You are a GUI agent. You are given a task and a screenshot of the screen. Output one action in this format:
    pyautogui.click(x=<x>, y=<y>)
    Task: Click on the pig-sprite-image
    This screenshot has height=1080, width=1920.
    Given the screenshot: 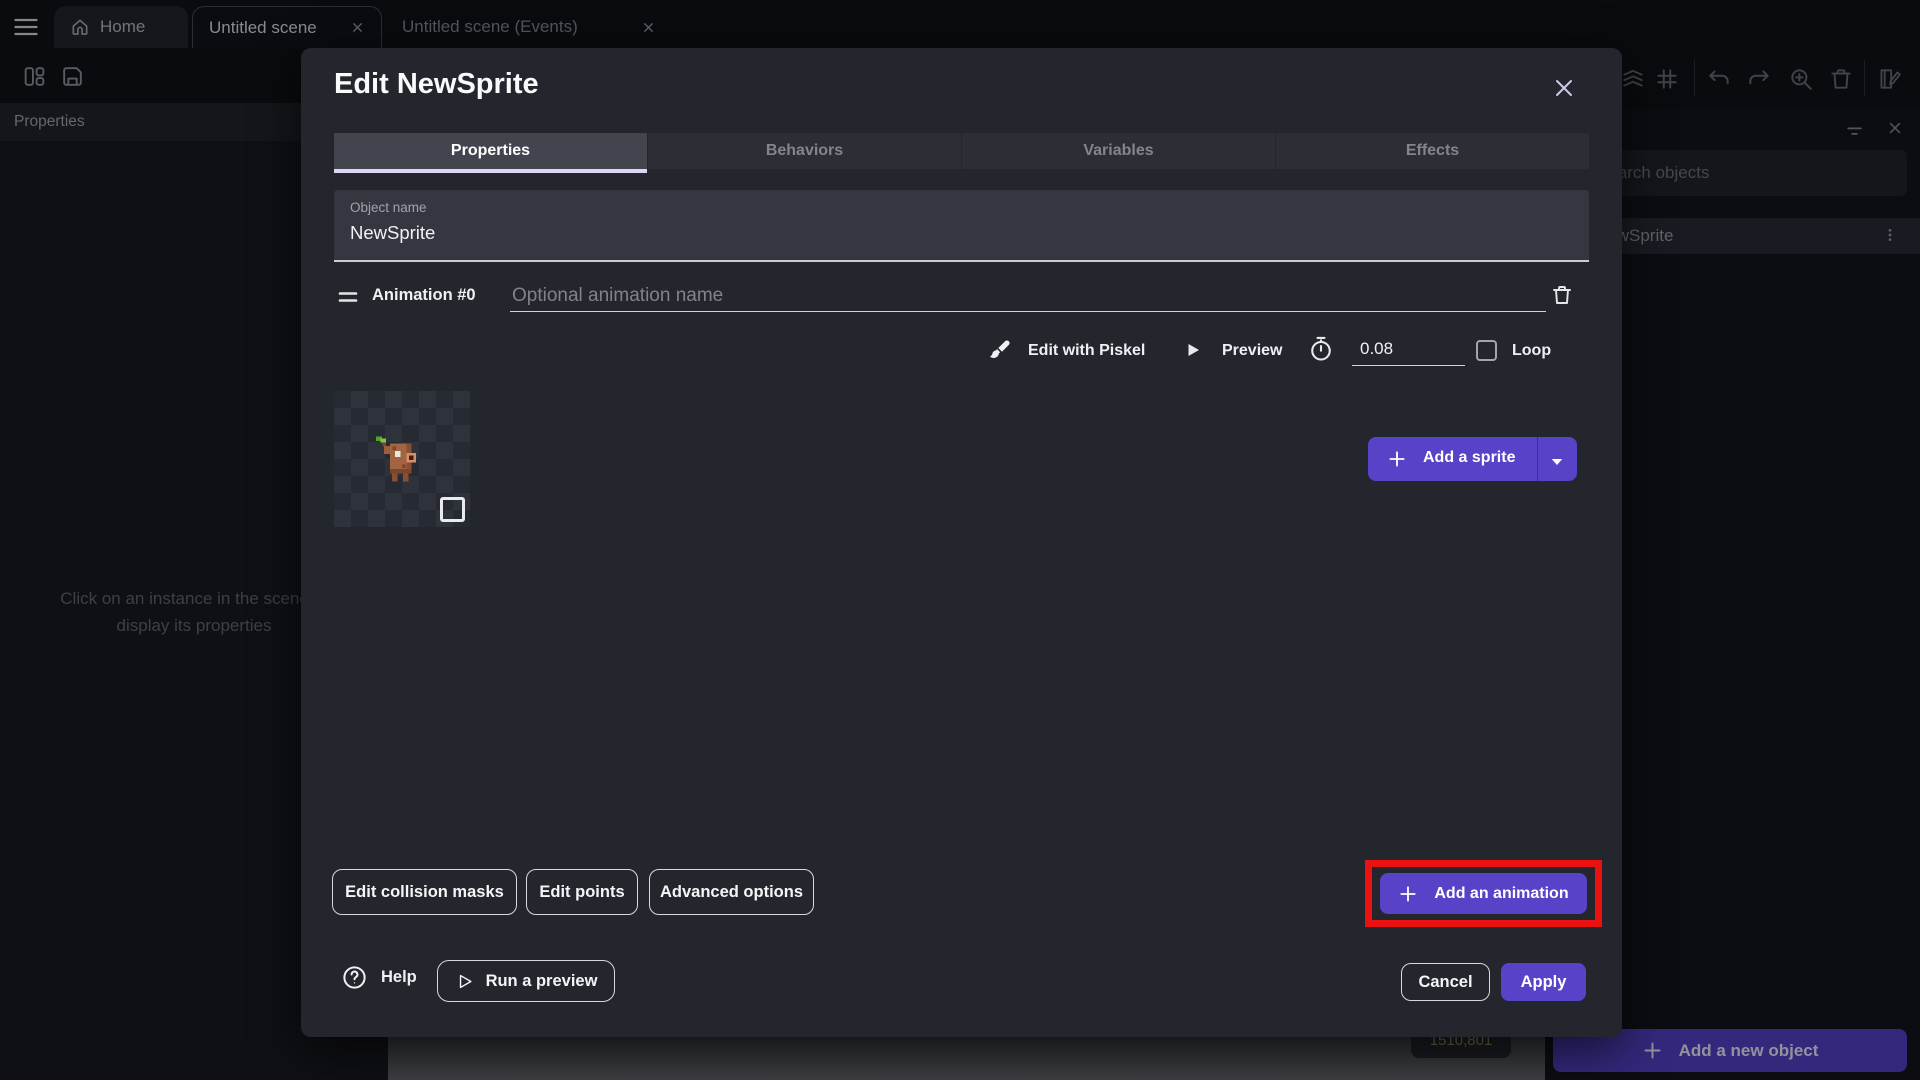 What is the action you would take?
    pyautogui.click(x=397, y=460)
    